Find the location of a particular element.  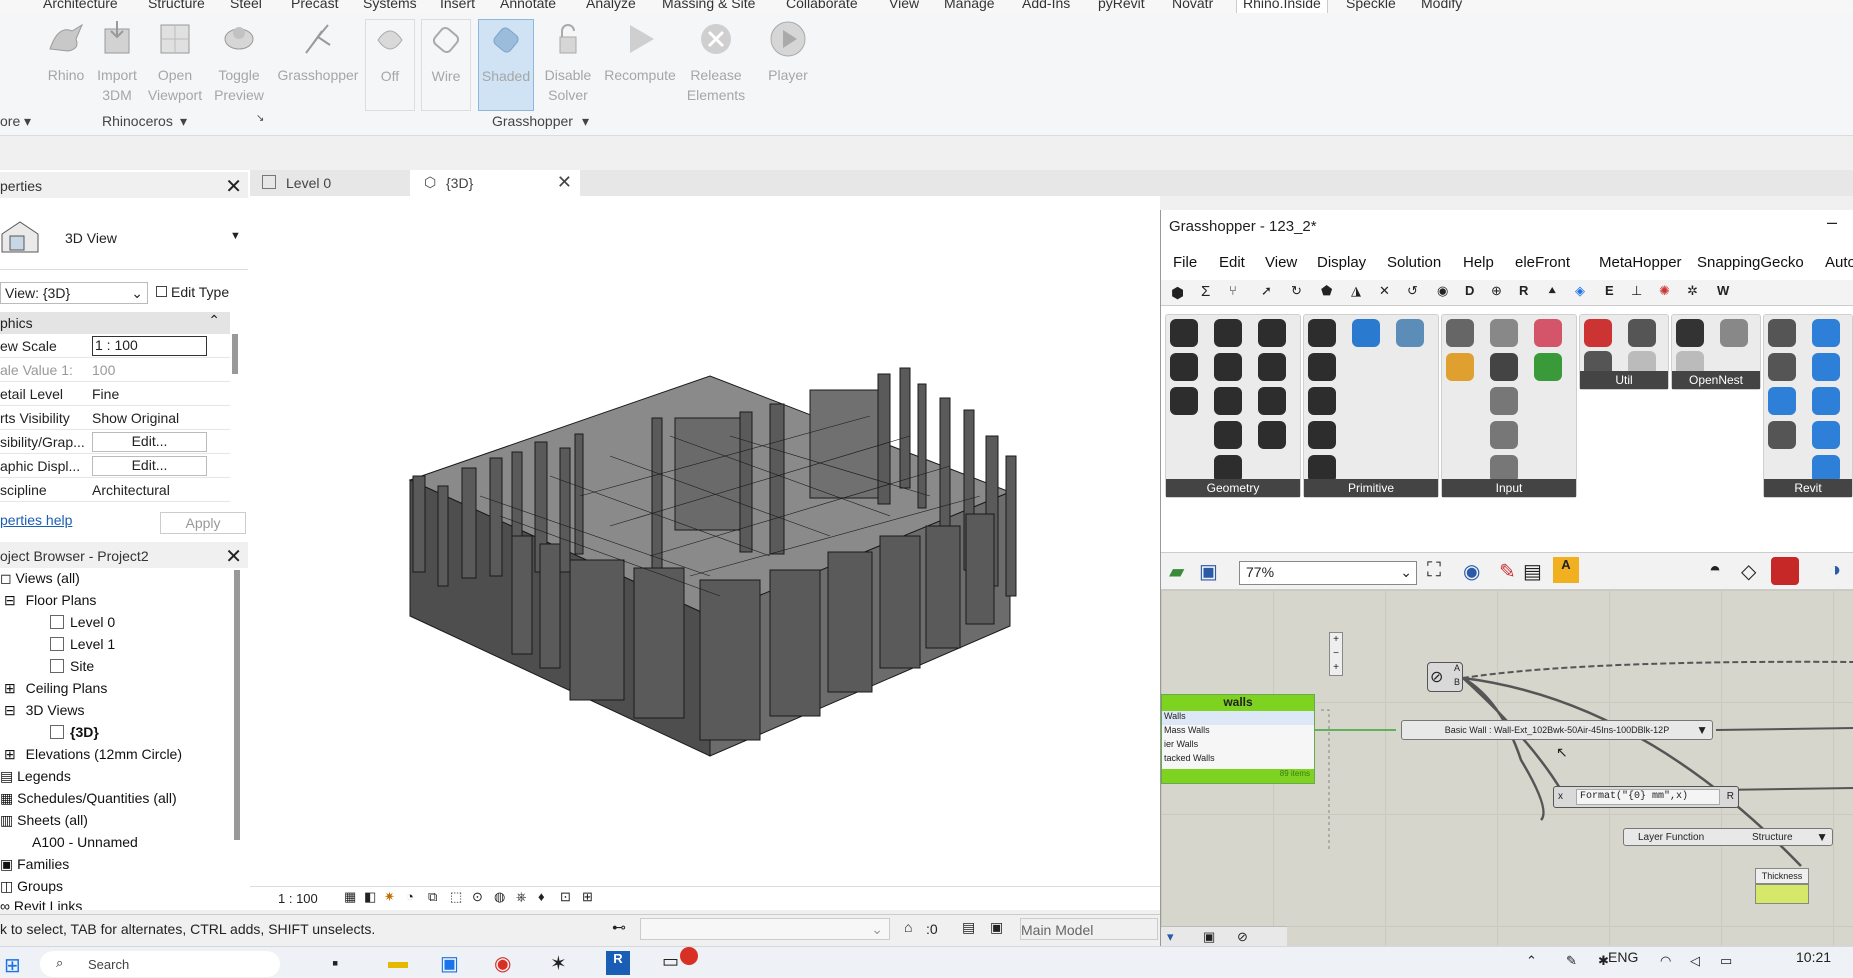

tab-insert: Insert is located at coordinates (457, 5).